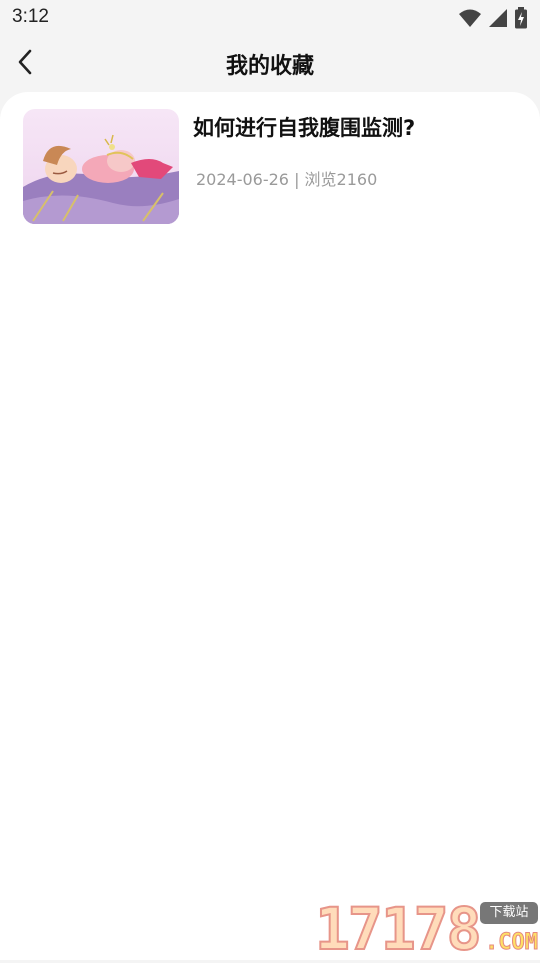  I want to click on status-time: 3:12, so click(30, 16).